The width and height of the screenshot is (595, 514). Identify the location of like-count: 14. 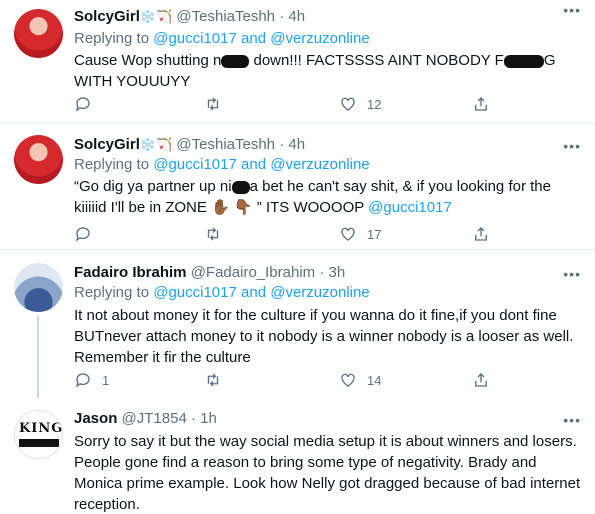
(374, 380).